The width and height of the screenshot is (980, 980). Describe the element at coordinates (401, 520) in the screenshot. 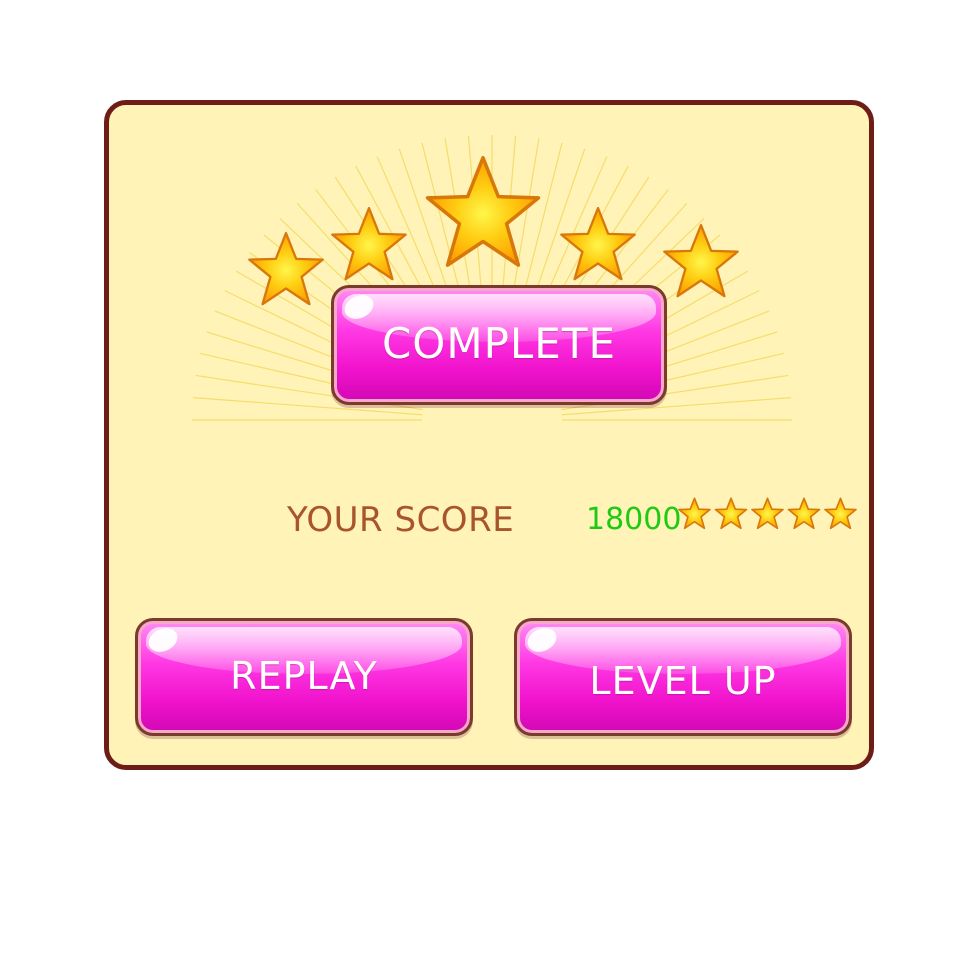

I see `score-label: YOUR SCORE` at that location.